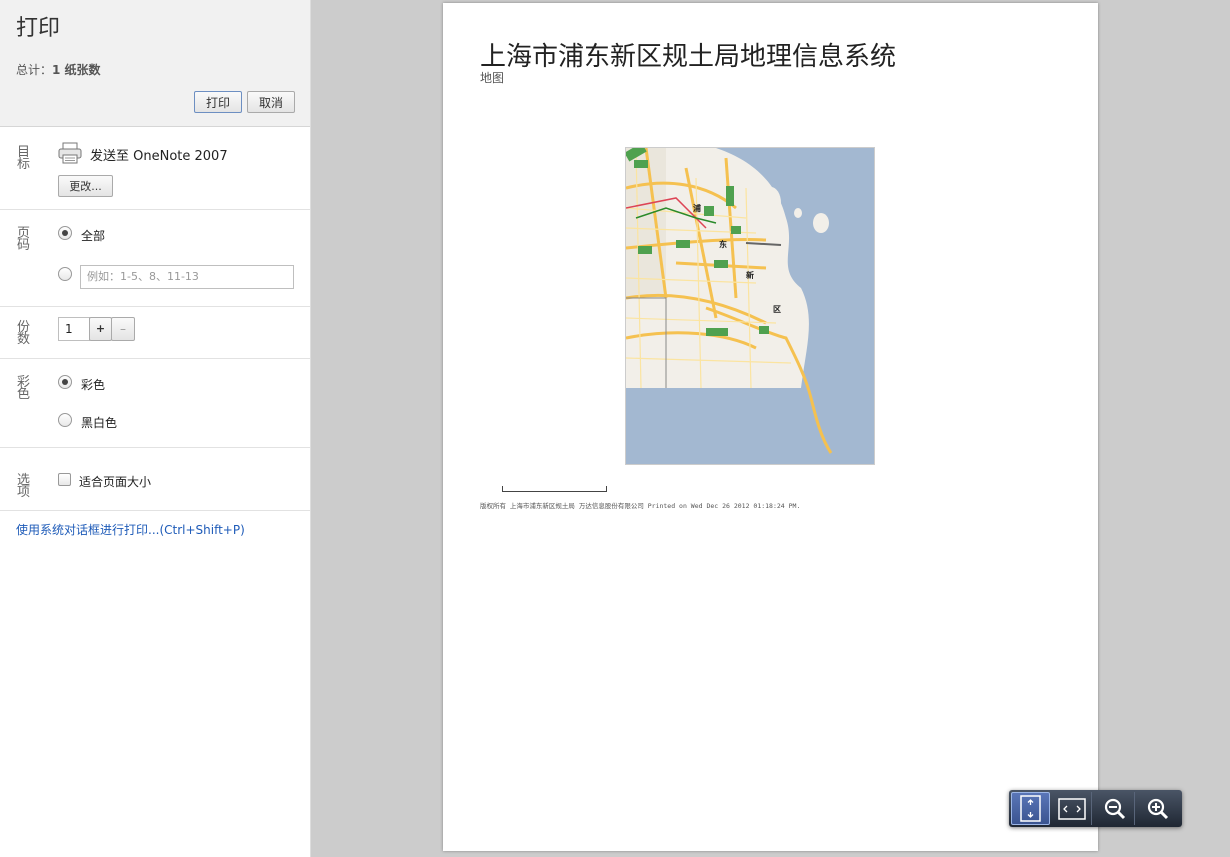 Image resolution: width=1230 pixels, height=857 pixels. I want to click on fit-to-page-button, so click(1030, 808).